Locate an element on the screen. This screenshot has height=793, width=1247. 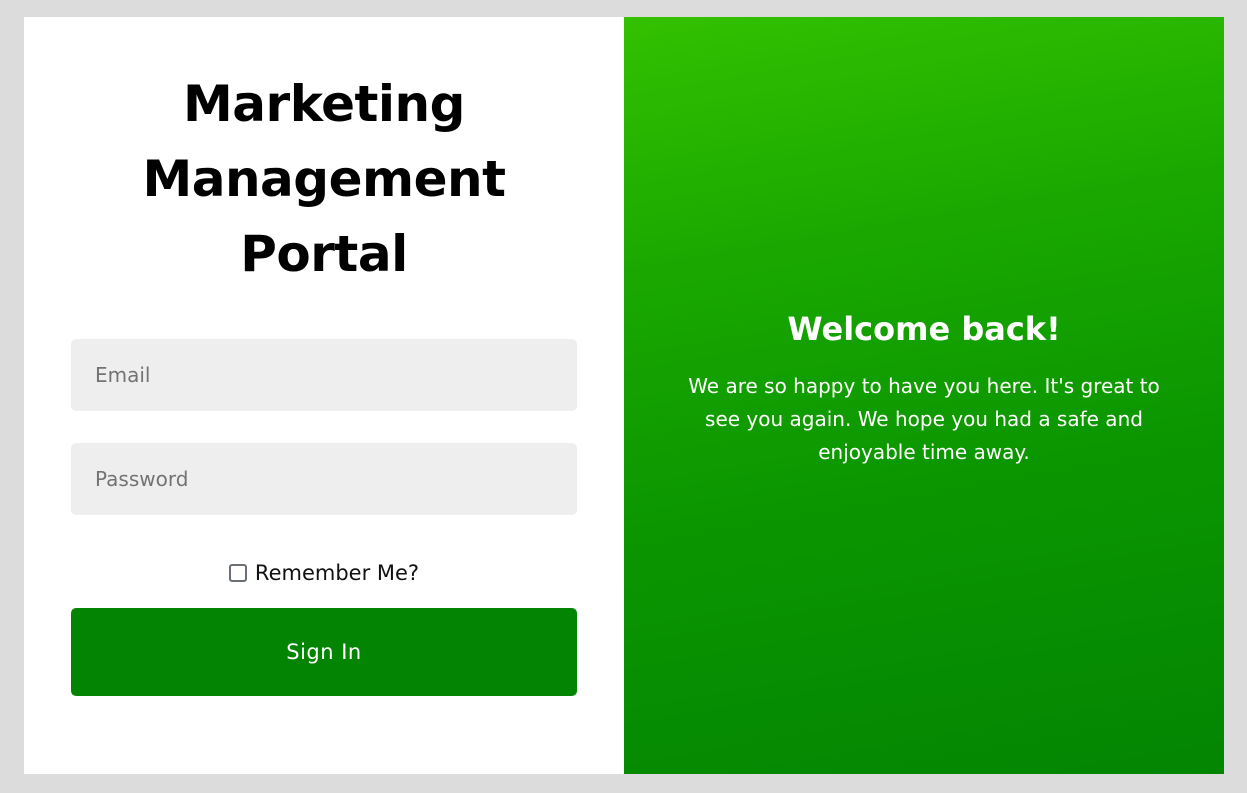
remember-me: Remember Me? is located at coordinates (324, 573).